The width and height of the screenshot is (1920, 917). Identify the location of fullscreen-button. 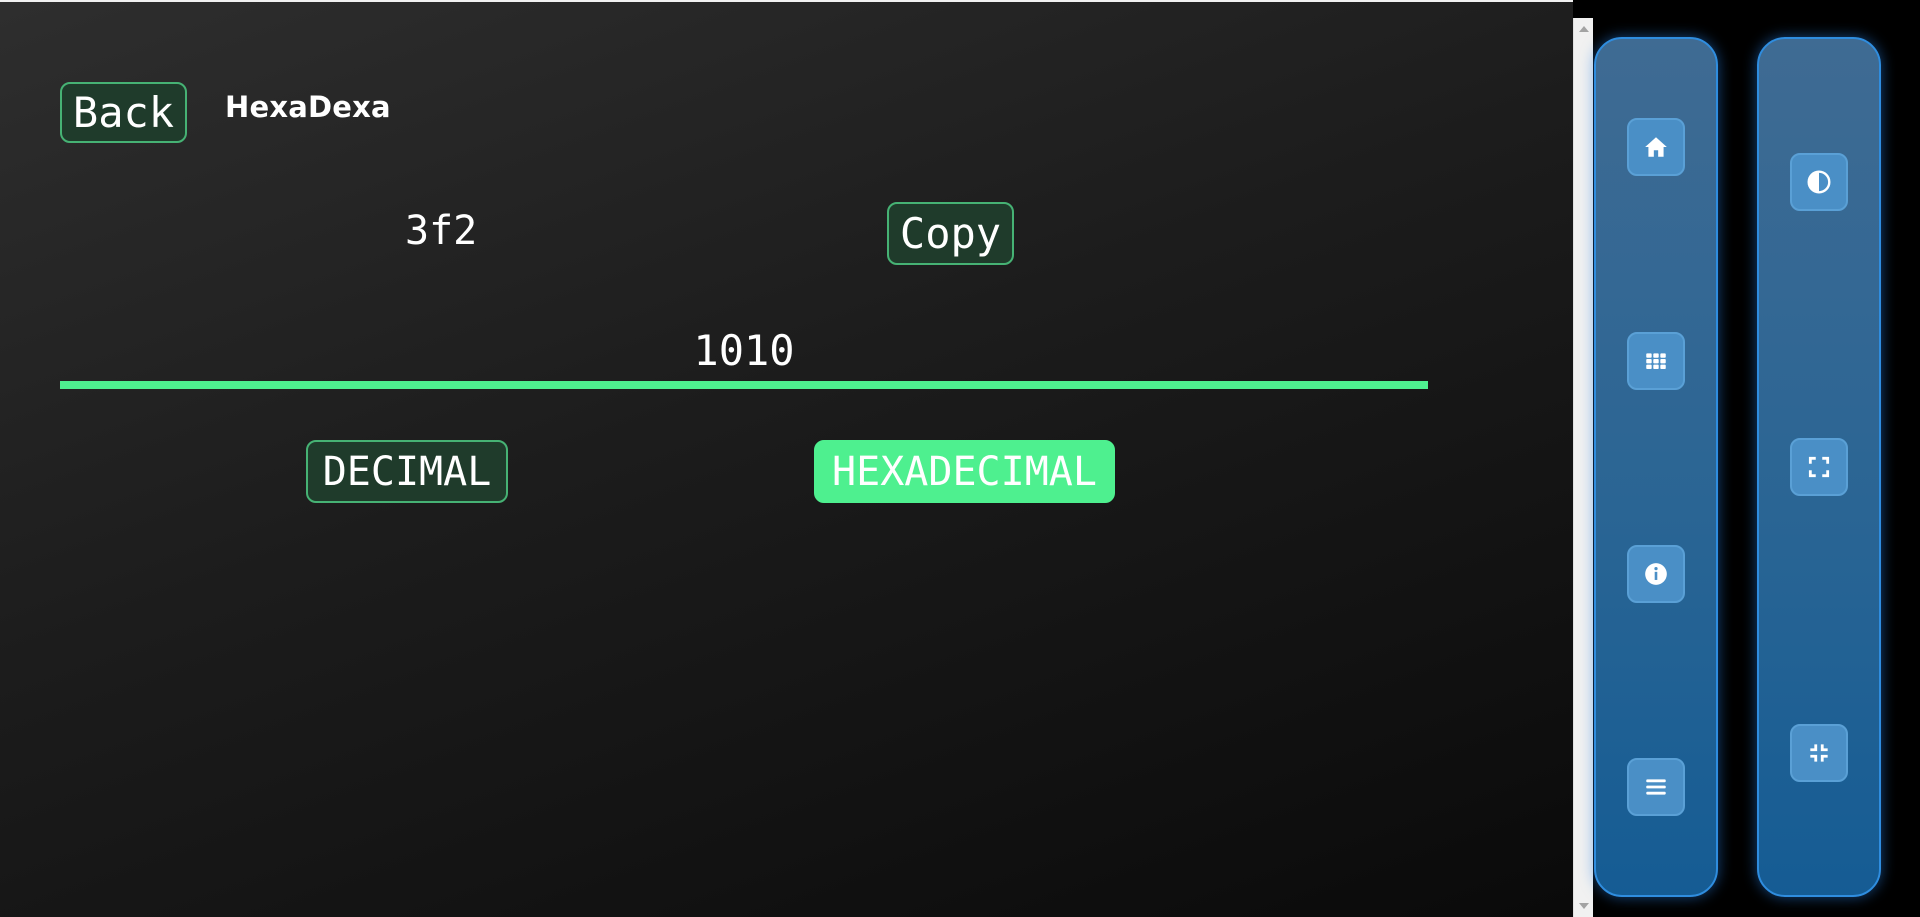
(1819, 467).